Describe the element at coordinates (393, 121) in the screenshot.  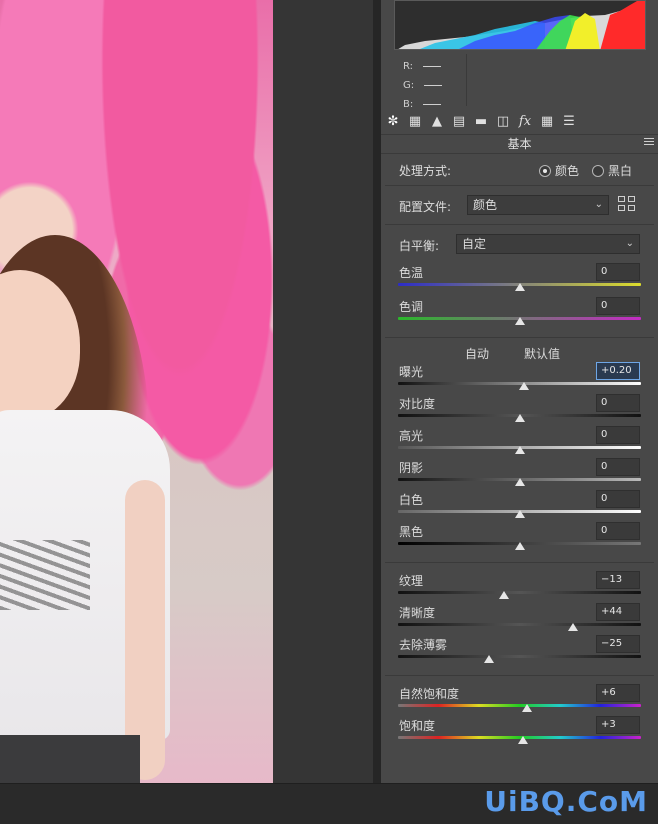
I see `aperture-icon: ✼` at that location.